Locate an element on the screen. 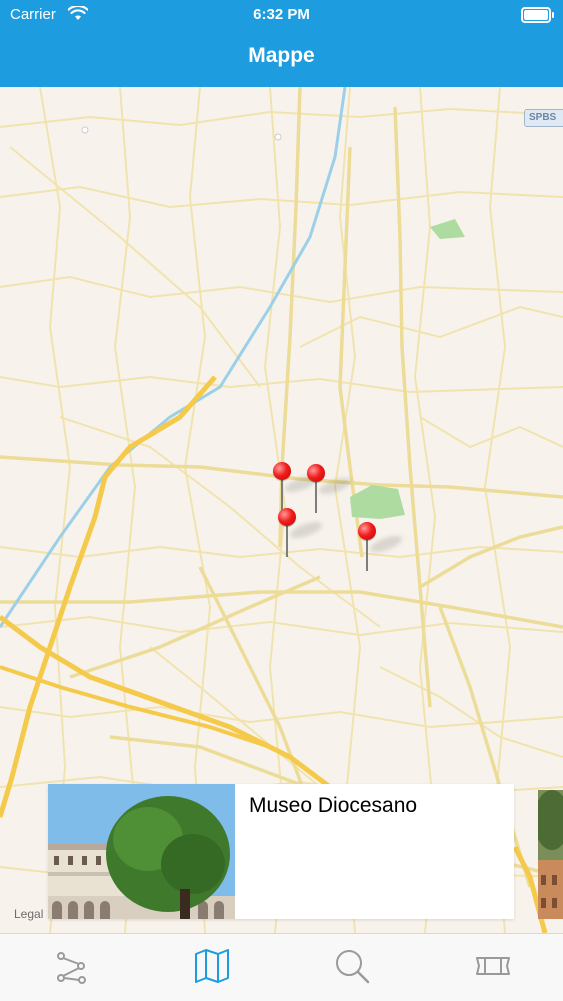 The image size is (563, 1001). search-icon is located at coordinates (353, 967).